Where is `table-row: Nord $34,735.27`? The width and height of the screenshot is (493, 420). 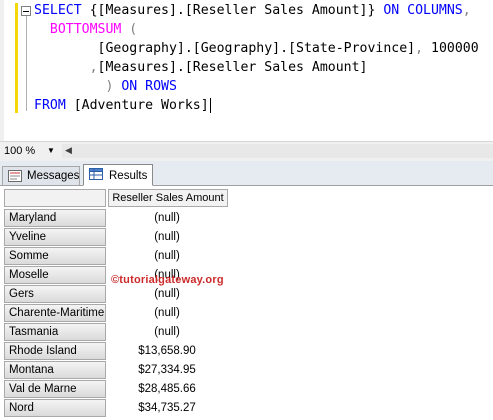
table-row: Nord $34,735.27 is located at coordinates (116, 408).